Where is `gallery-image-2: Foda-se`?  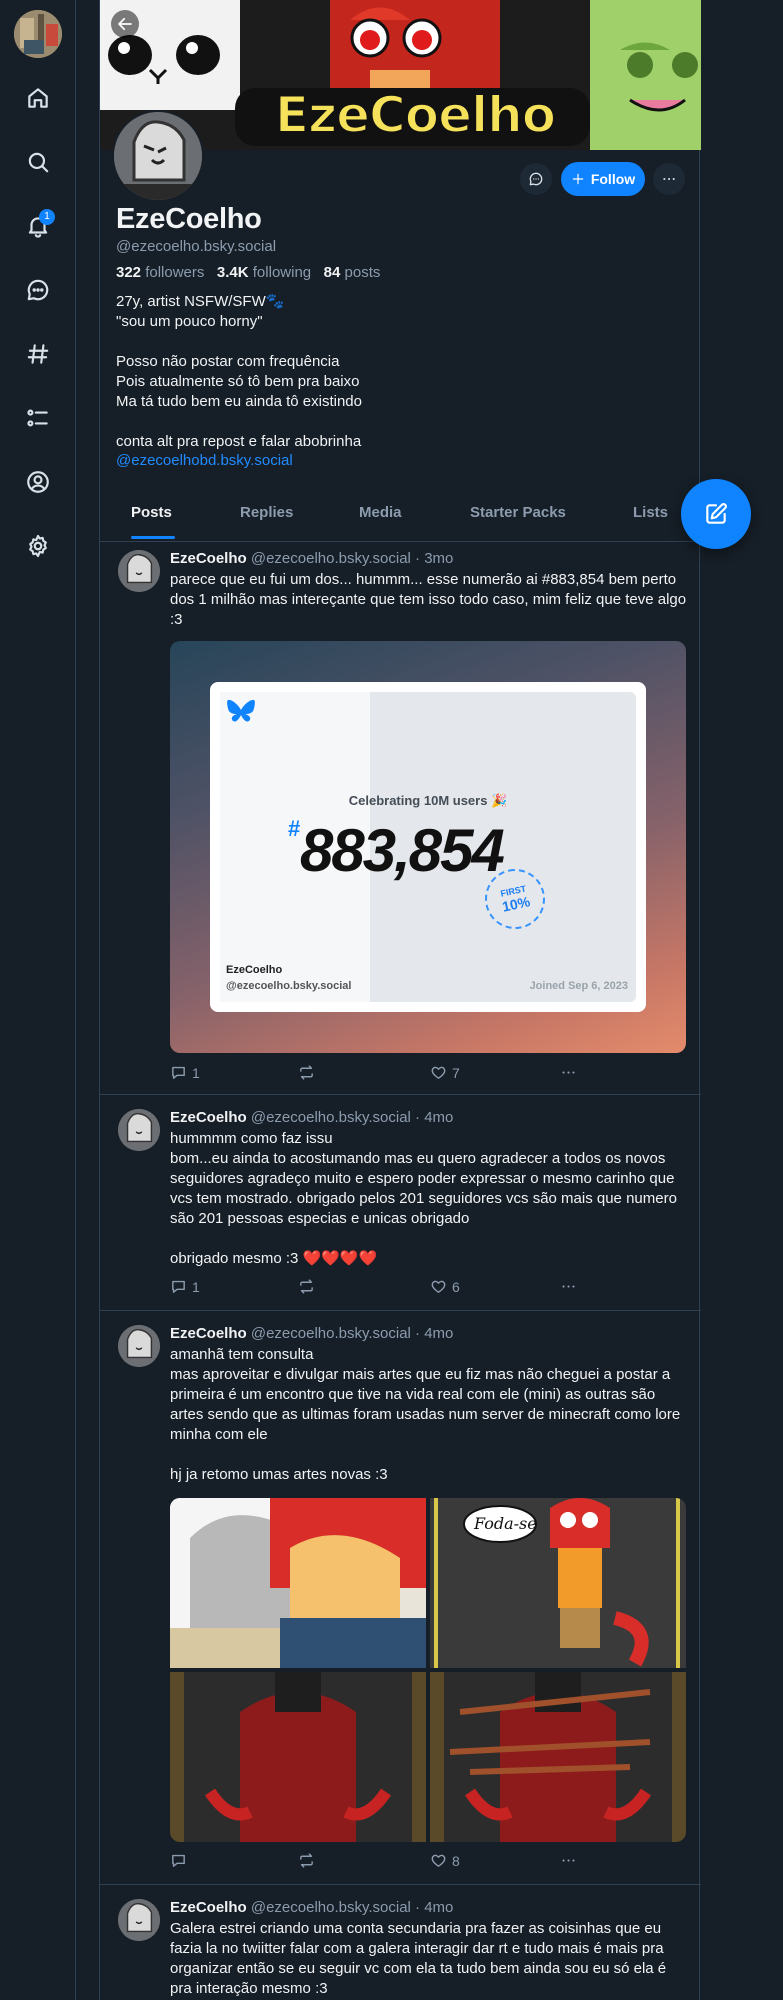
gallery-image-2: Foda-se is located at coordinates (558, 1583).